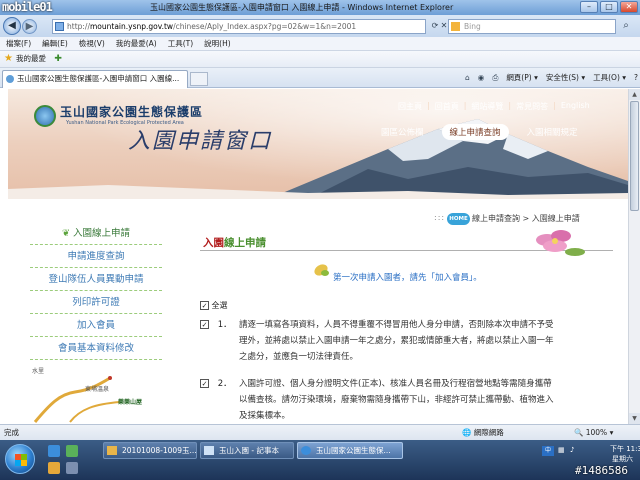 The width and height of the screenshot is (640, 480). What do you see at coordinates (593, 432) in the screenshot?
I see `zoom-control: 🔍 100% ▾` at bounding box center [593, 432].